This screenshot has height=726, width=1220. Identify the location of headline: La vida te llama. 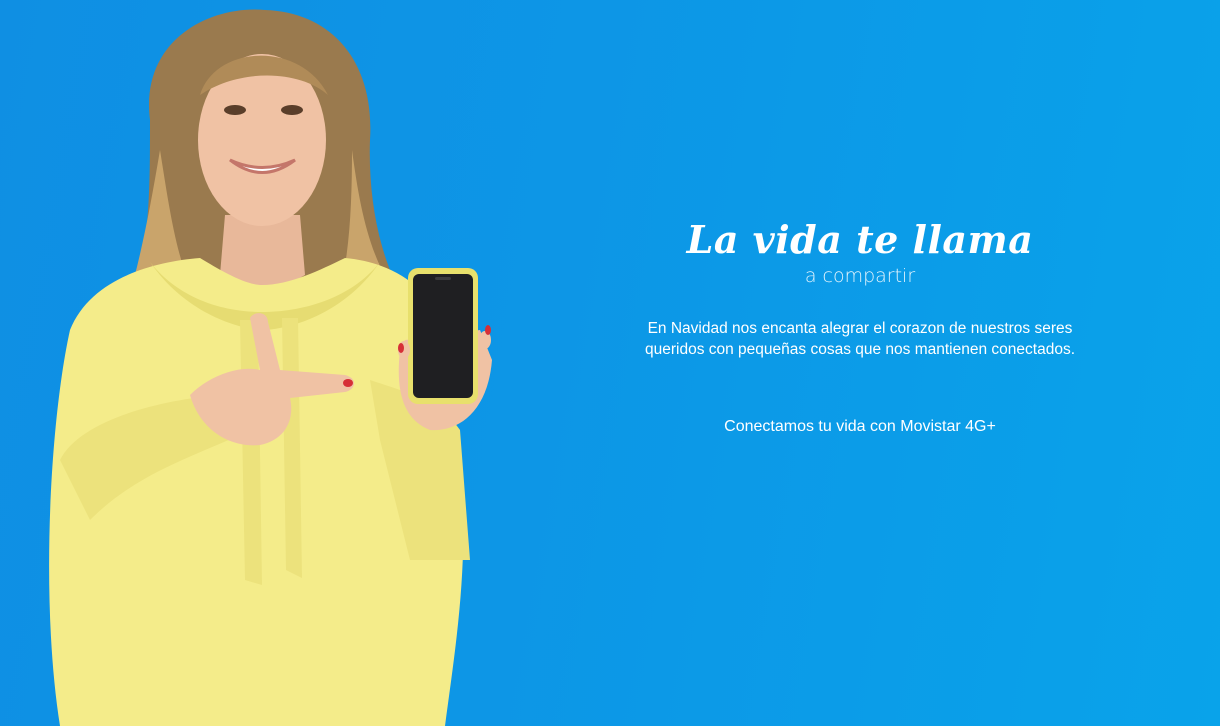
(860, 239).